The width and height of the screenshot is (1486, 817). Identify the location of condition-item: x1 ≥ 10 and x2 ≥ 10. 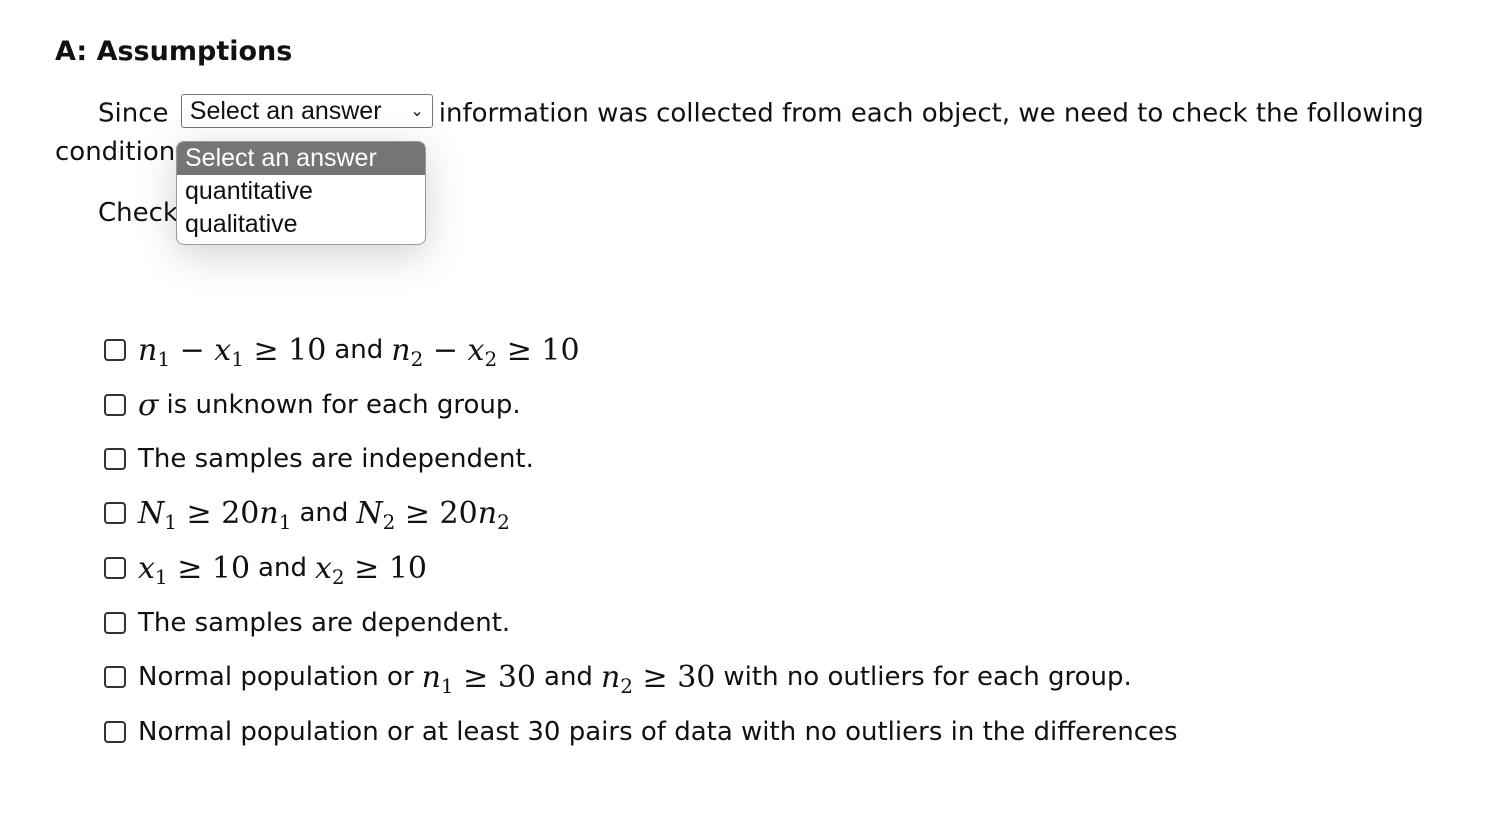
(265, 568).